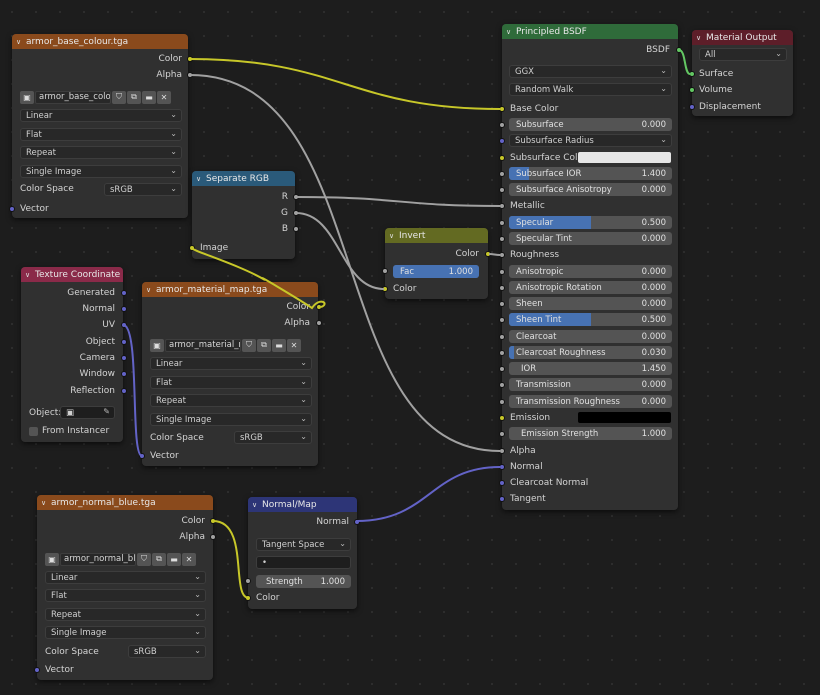 The width and height of the screenshot is (820, 695). I want to click on from-instancer-checkbox: From Instancer, so click(69, 431).